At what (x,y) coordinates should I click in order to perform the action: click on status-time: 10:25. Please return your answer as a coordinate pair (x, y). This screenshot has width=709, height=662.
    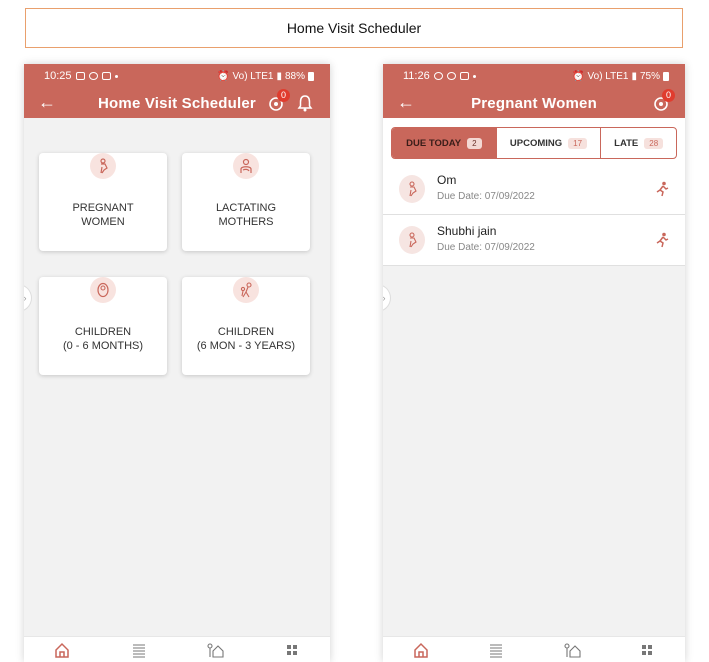
    Looking at the image, I should click on (58, 76).